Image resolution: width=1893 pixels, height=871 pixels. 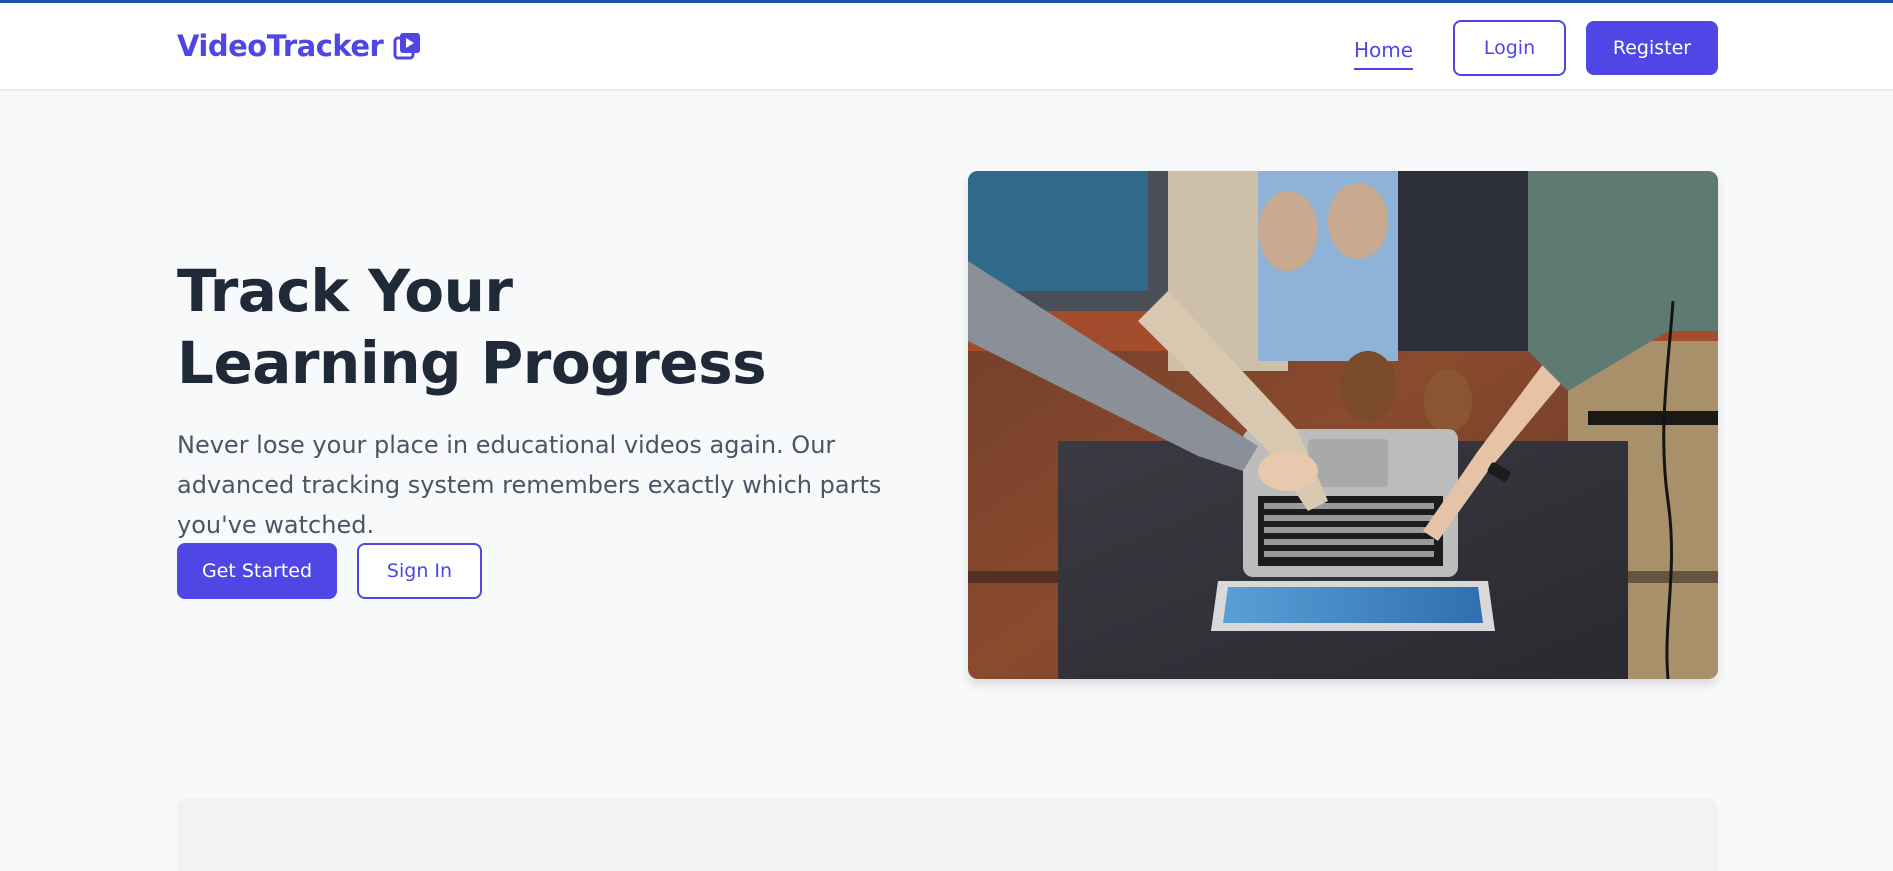 What do you see at coordinates (1383, 46) in the screenshot?
I see `nav-home-link: Home` at bounding box center [1383, 46].